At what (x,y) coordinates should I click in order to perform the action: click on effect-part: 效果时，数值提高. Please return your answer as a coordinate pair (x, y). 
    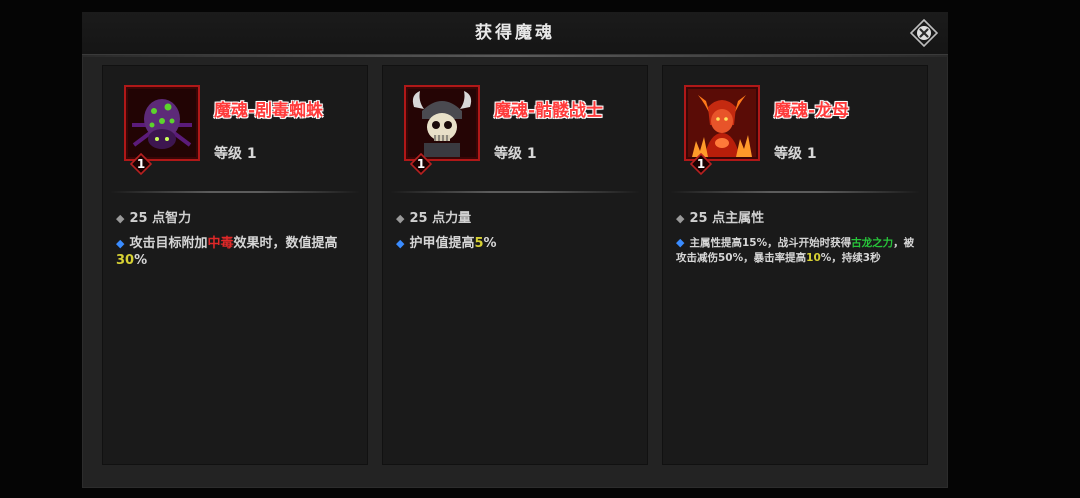
    Looking at the image, I should click on (285, 243).